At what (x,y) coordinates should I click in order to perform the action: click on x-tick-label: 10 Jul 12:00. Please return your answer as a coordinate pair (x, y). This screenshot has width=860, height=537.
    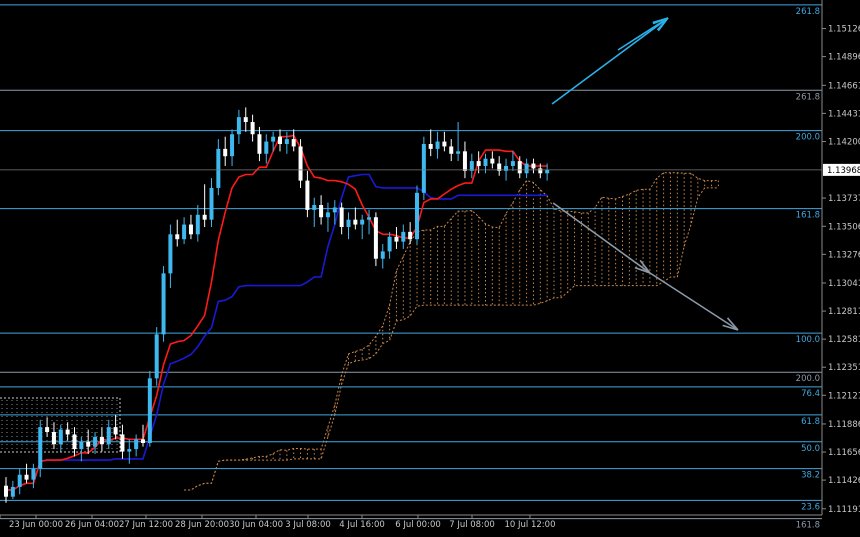
    Looking at the image, I should click on (530, 525).